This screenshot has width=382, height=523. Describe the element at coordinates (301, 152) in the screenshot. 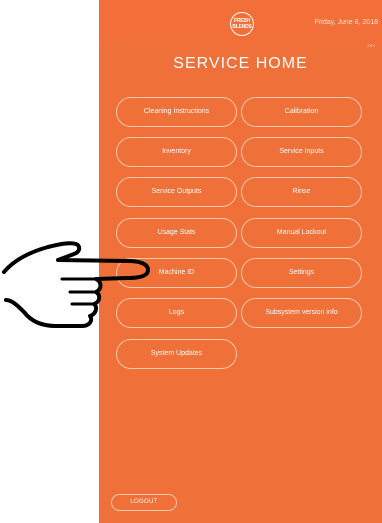

I see `service-inputs-button: Service Inputs` at that location.